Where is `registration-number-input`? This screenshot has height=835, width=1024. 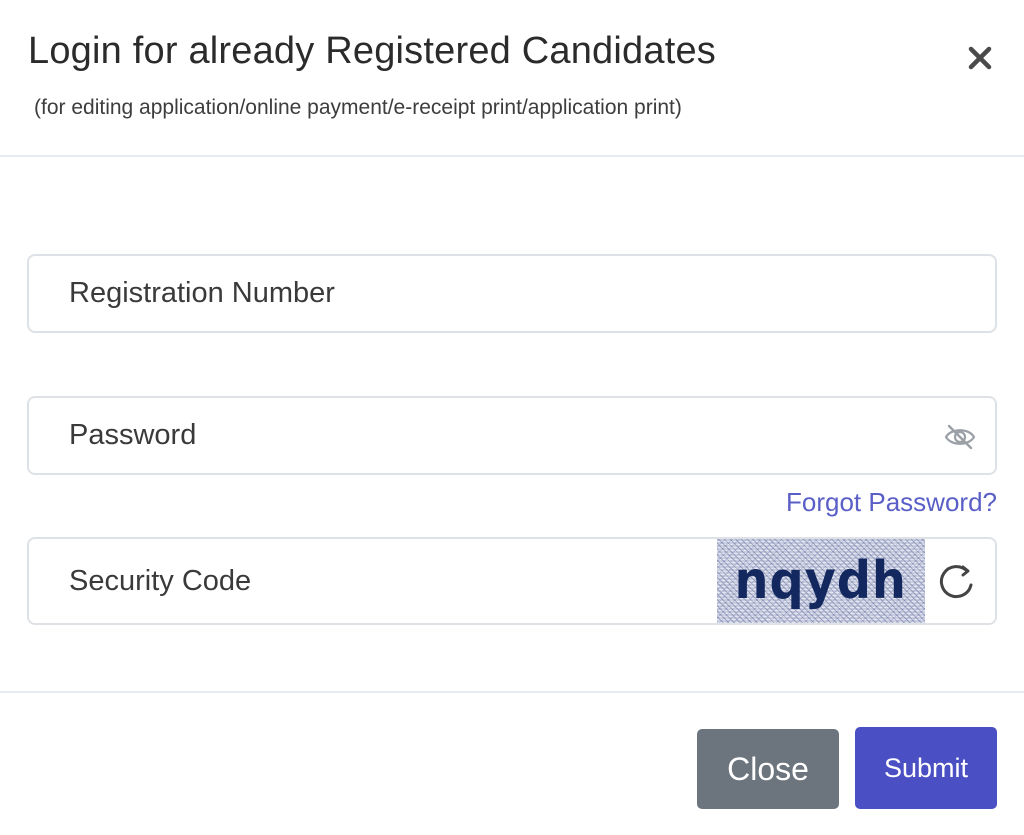
registration-number-input is located at coordinates (479, 293).